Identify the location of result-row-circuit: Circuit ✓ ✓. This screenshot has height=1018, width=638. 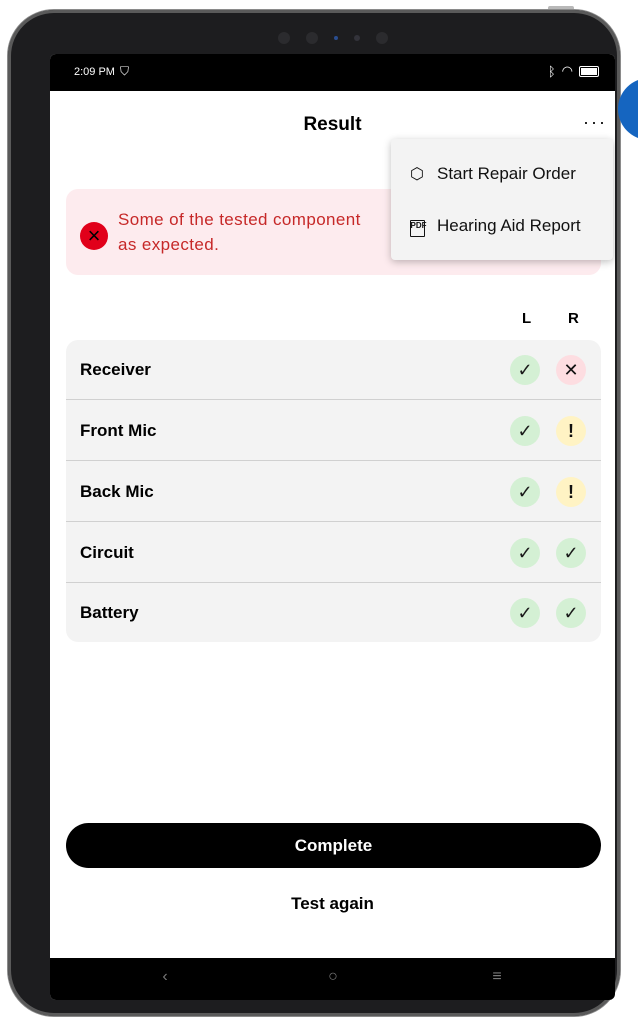
(333, 553).